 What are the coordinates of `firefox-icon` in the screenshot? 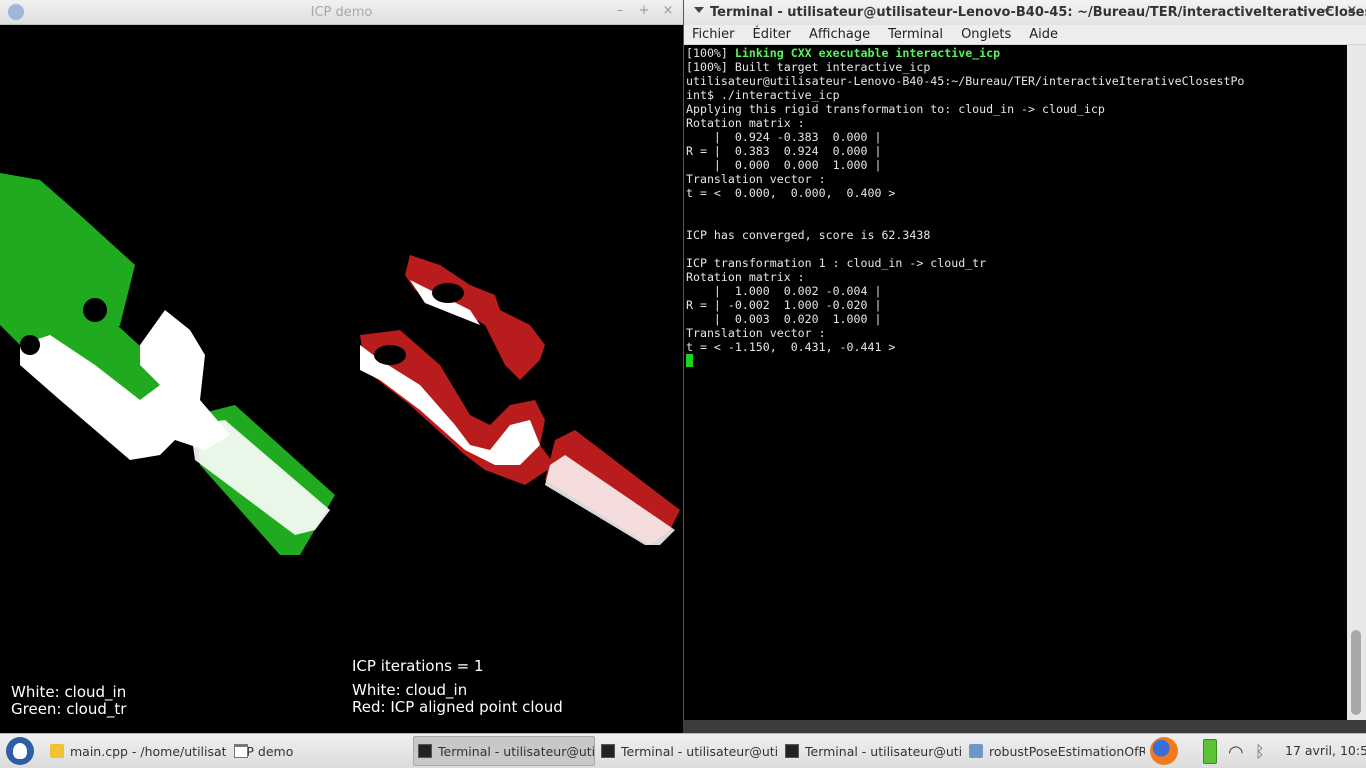 It's located at (1164, 751).